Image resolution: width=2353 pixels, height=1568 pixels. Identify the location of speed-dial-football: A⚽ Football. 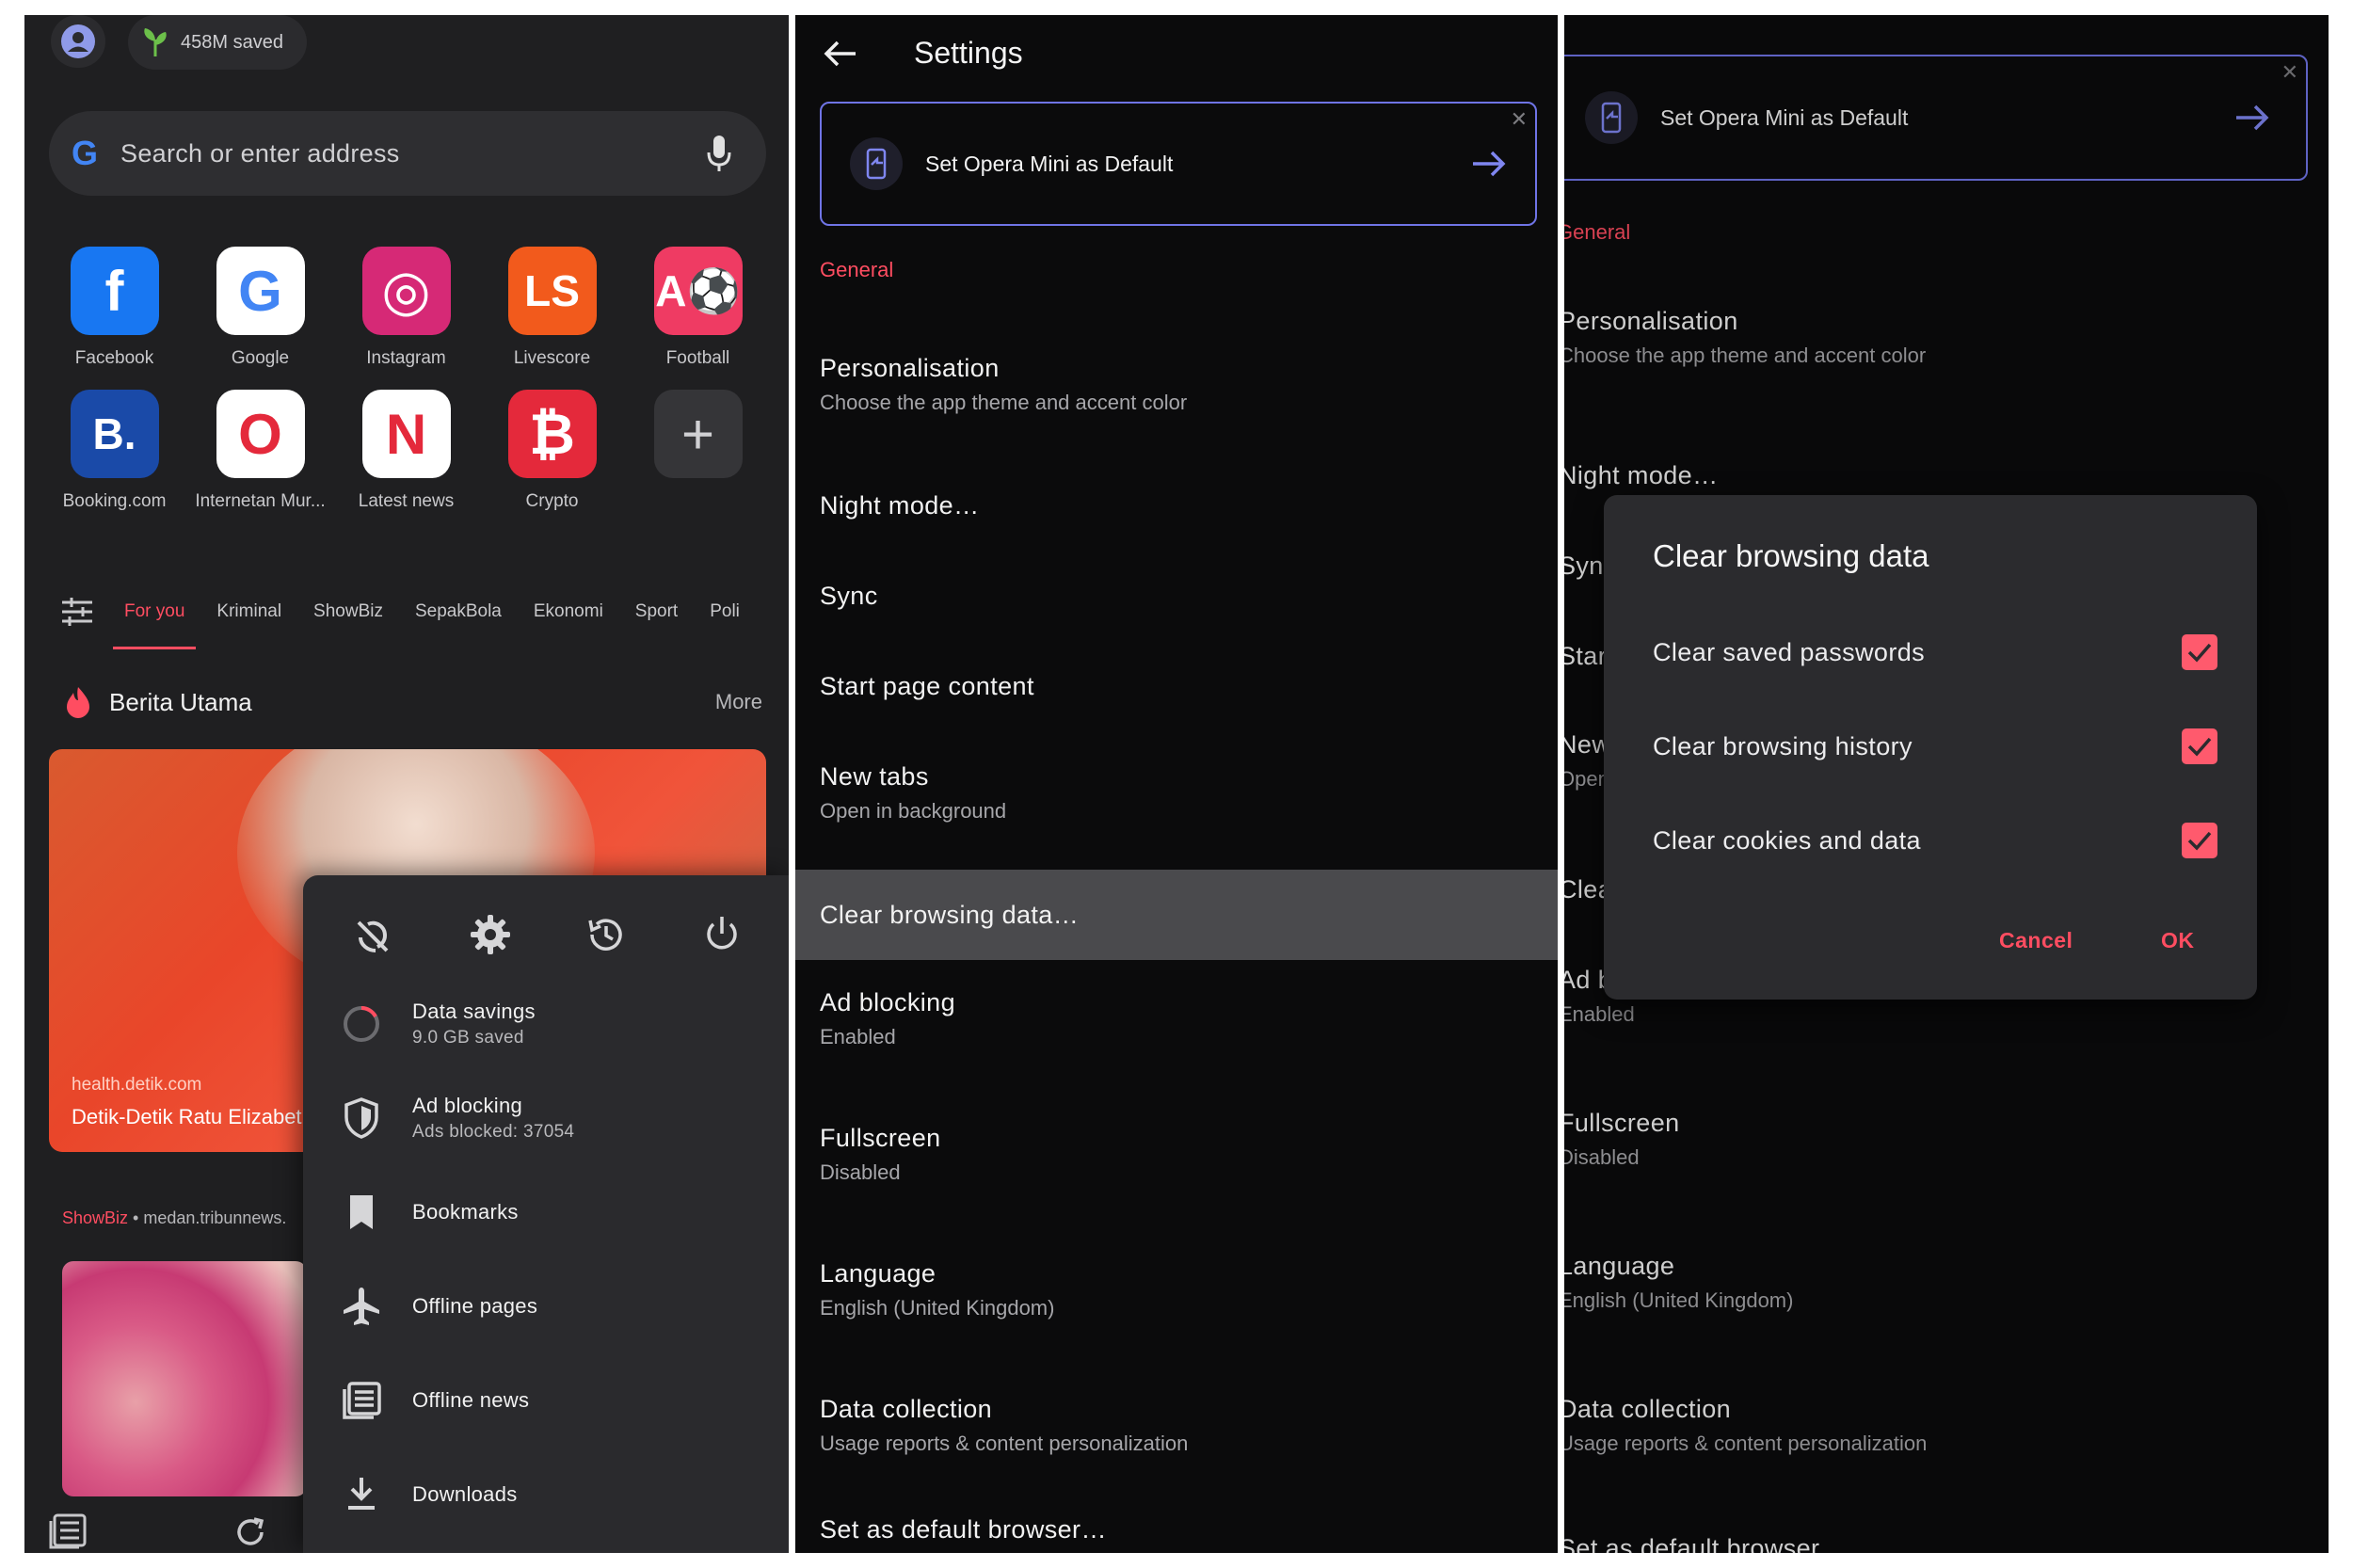
(698, 308).